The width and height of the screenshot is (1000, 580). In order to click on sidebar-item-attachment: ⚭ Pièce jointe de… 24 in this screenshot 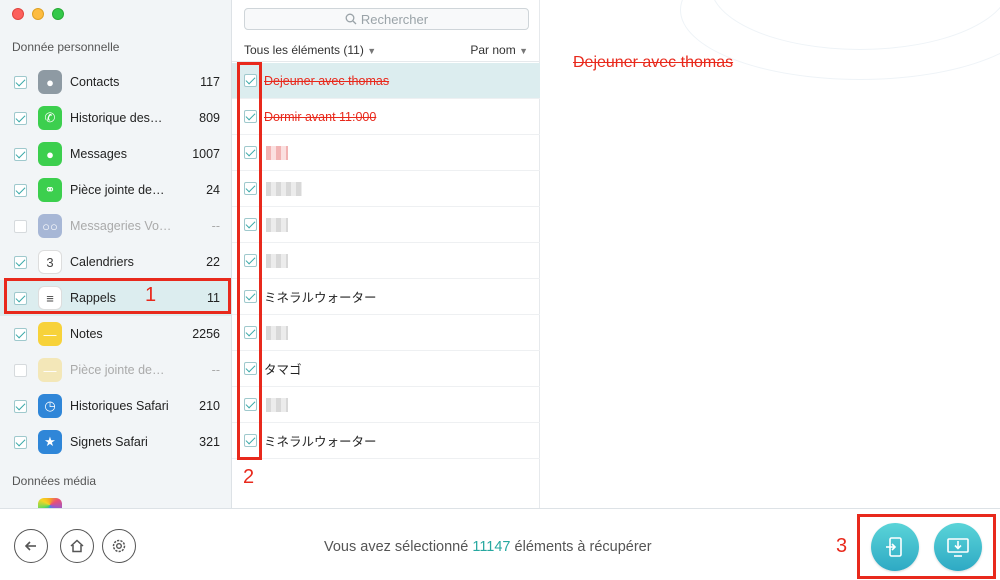, I will do `click(115, 190)`.